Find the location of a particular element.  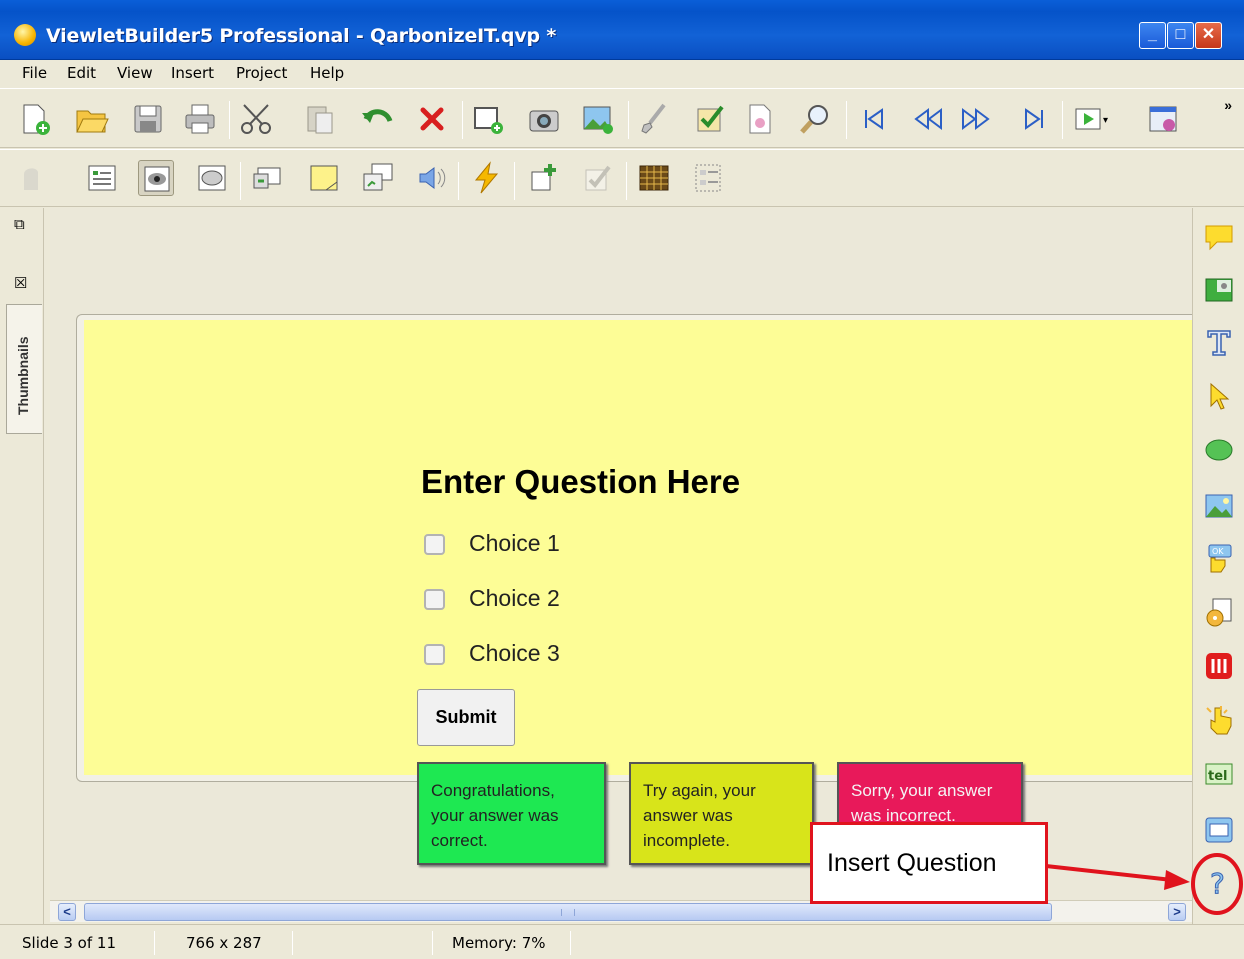

note-icon is located at coordinates (324, 178).